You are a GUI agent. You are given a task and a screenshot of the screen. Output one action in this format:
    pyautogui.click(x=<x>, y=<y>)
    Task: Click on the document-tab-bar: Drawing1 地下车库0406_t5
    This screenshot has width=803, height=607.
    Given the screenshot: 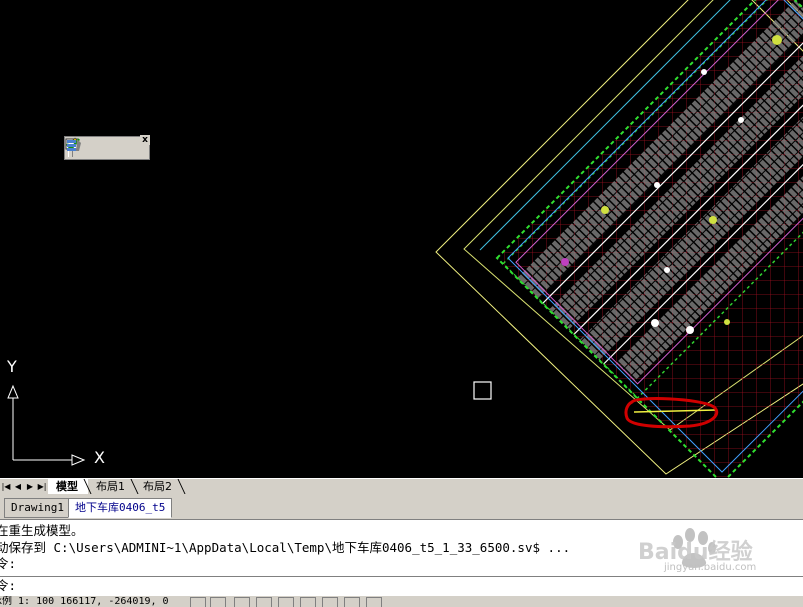 What is the action you would take?
    pyautogui.click(x=401, y=507)
    